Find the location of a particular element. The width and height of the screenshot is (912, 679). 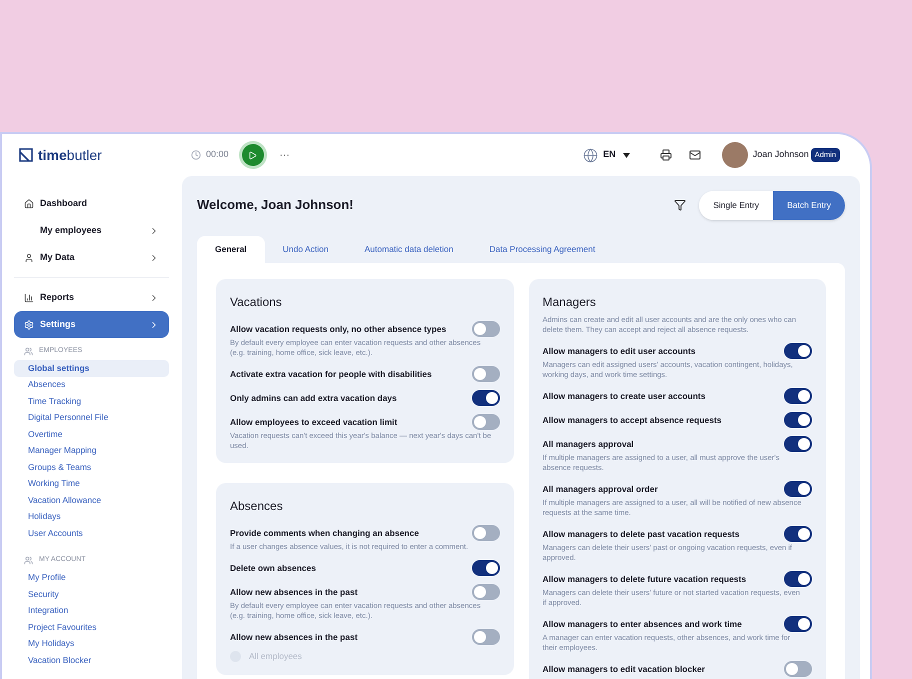

avatar is located at coordinates (735, 155).